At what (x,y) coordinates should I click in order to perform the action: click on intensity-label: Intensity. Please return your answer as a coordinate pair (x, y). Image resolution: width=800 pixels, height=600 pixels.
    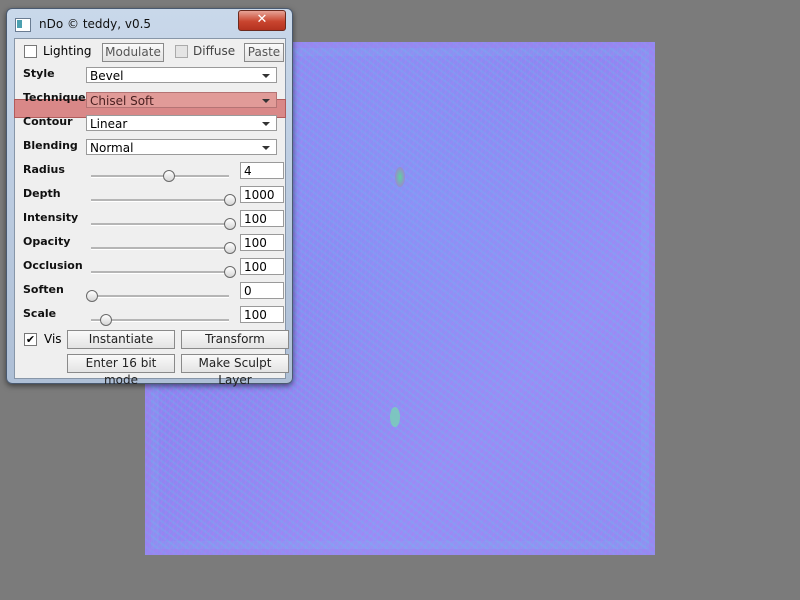
    Looking at the image, I should click on (51, 217).